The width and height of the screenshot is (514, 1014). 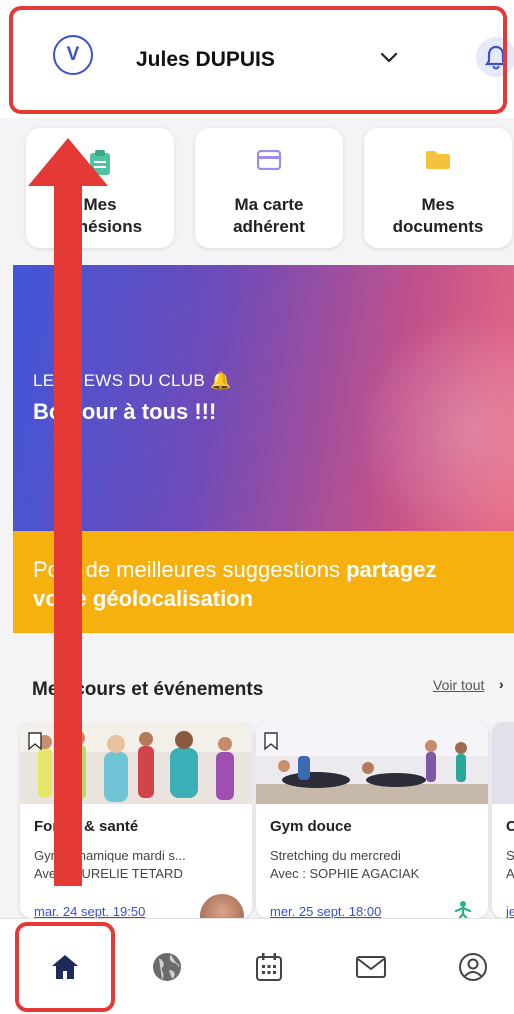 What do you see at coordinates (510, 873) in the screenshot?
I see `course-instructor: A` at bounding box center [510, 873].